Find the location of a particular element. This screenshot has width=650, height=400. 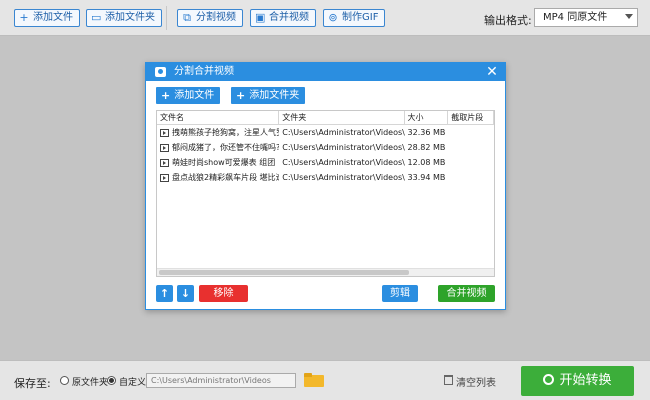

dropdown-arrow-icon is located at coordinates (629, 16).